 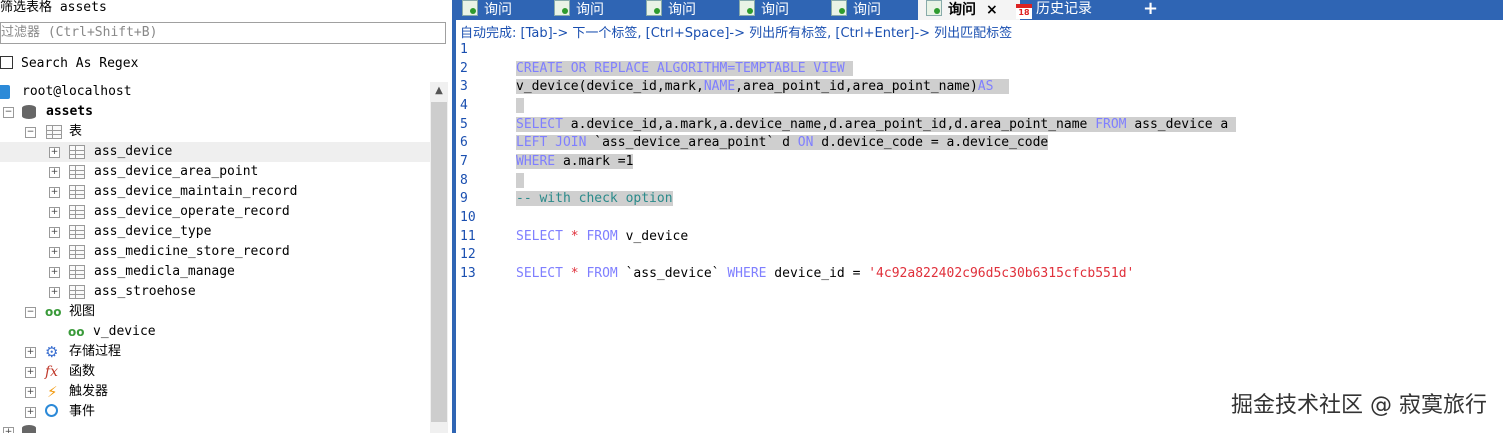 I want to click on table-label: ass_device_maintain_record, so click(x=196, y=191).